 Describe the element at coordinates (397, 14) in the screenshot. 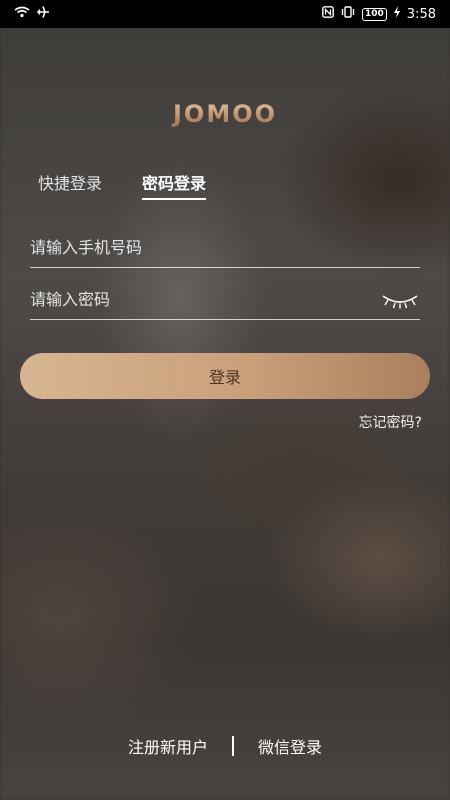

I see `charging-icon` at that location.